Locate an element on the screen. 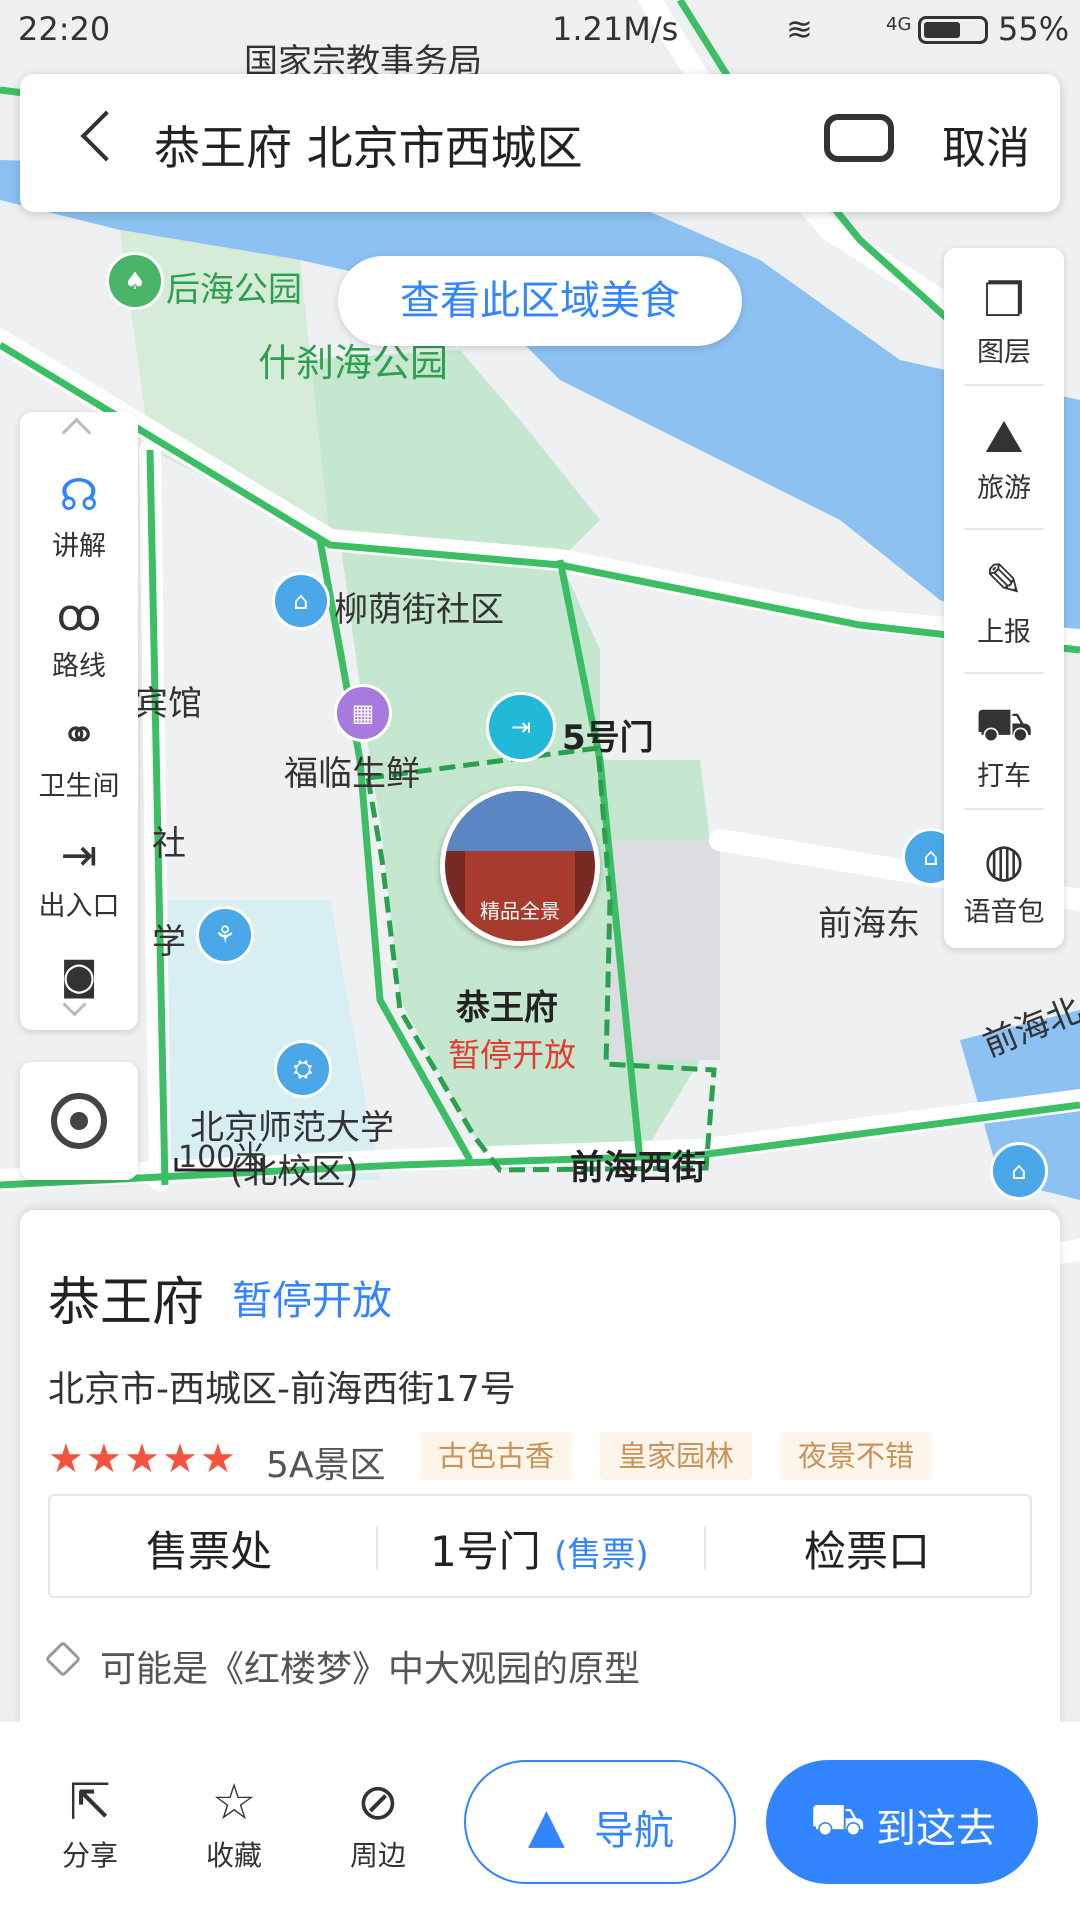 This screenshot has height=1920, width=1080. school-pin-icon: ⚘ is located at coordinates (225, 935).